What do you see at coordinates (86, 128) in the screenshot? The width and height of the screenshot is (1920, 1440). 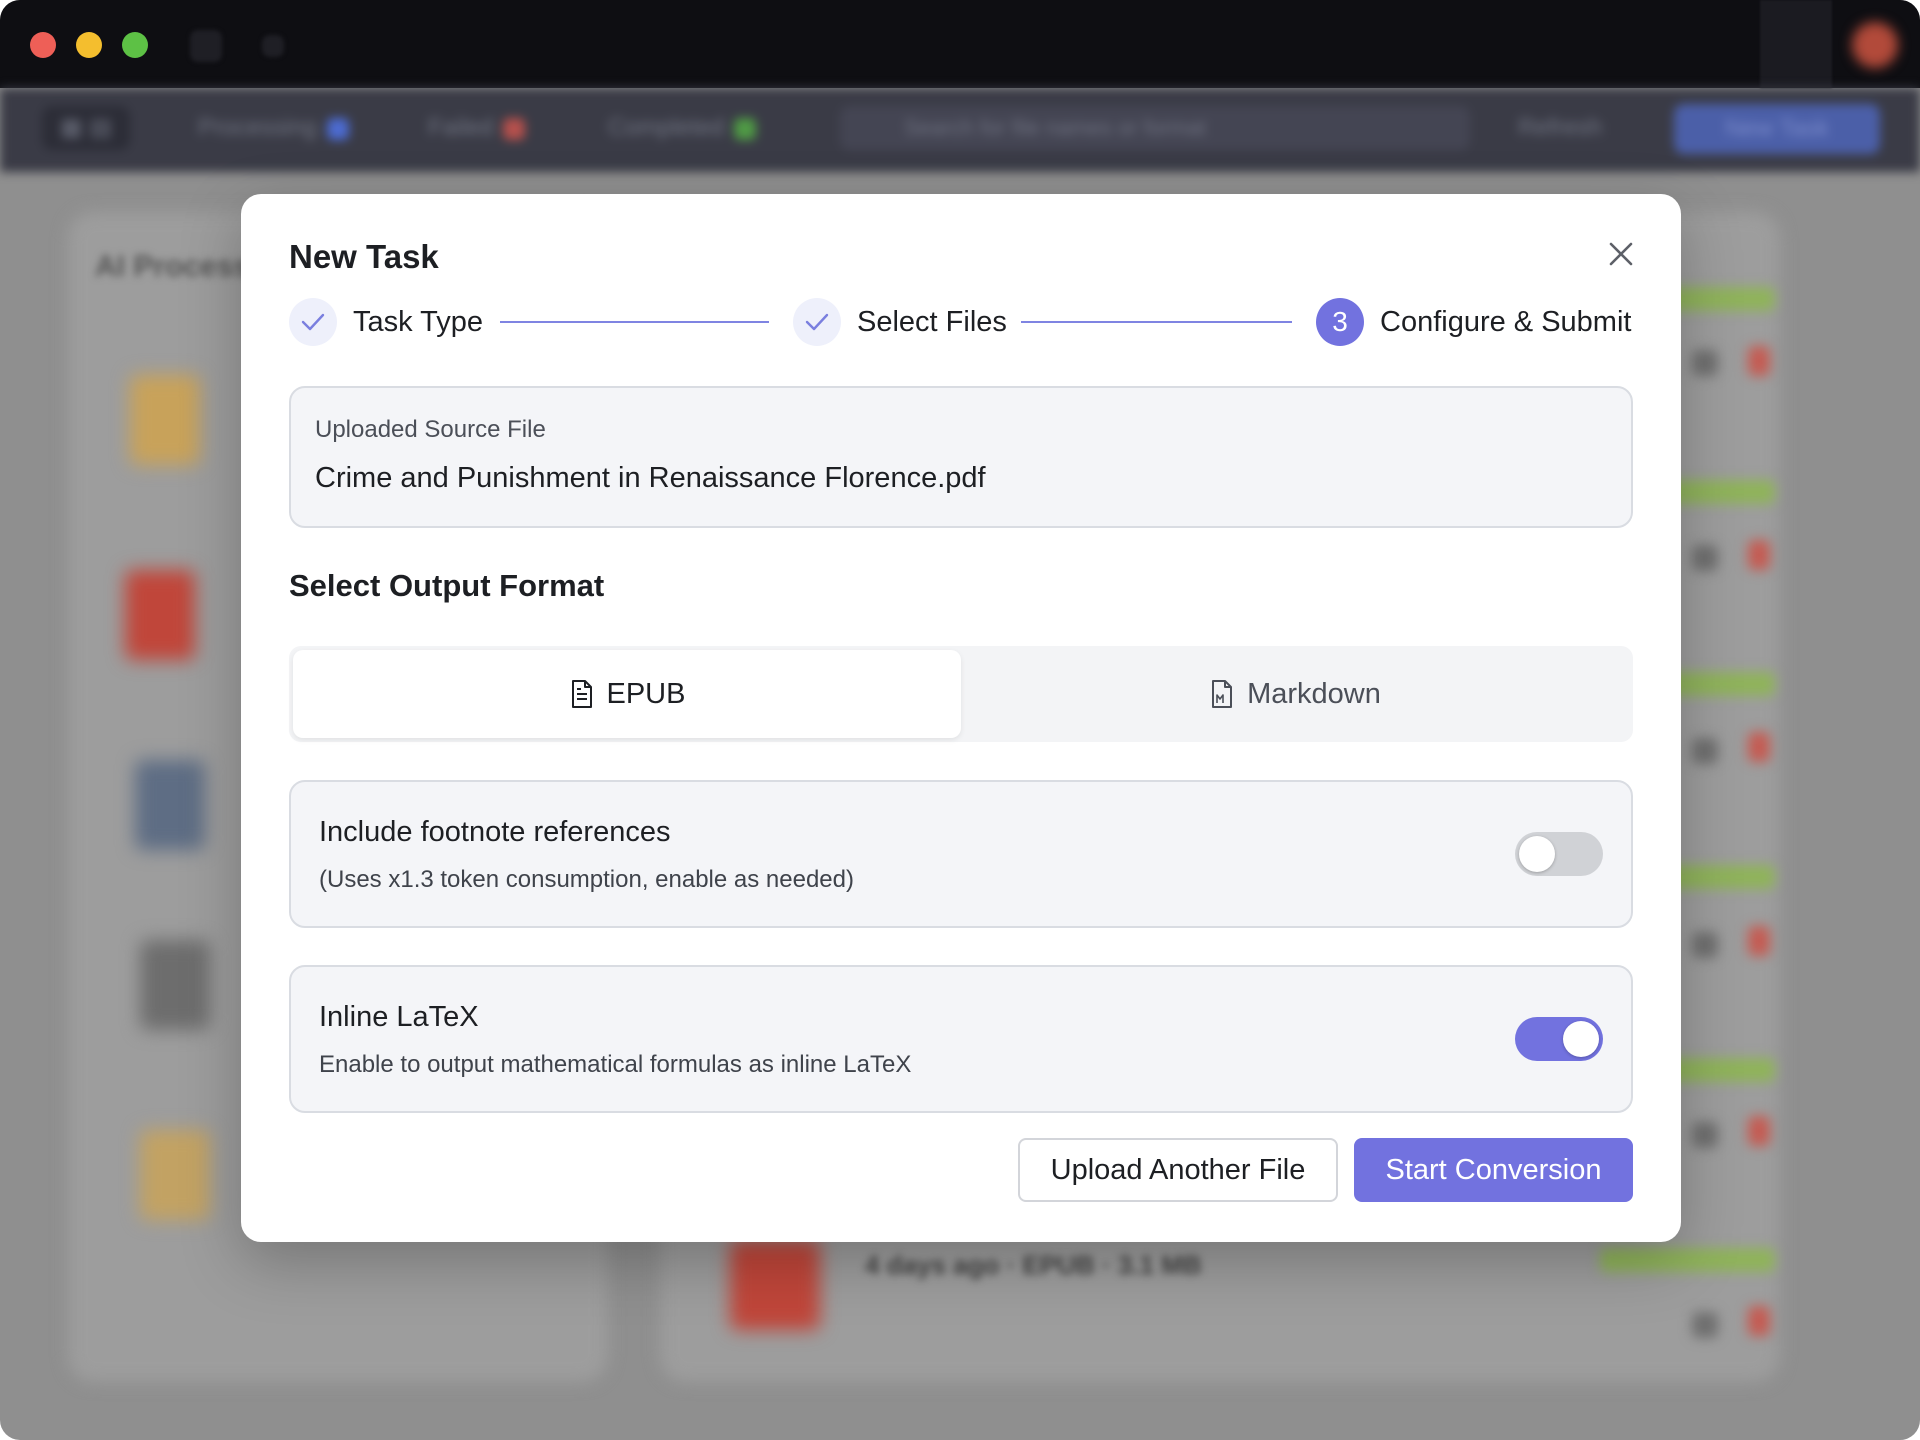 I see `view-toggle: ▦ ▤` at bounding box center [86, 128].